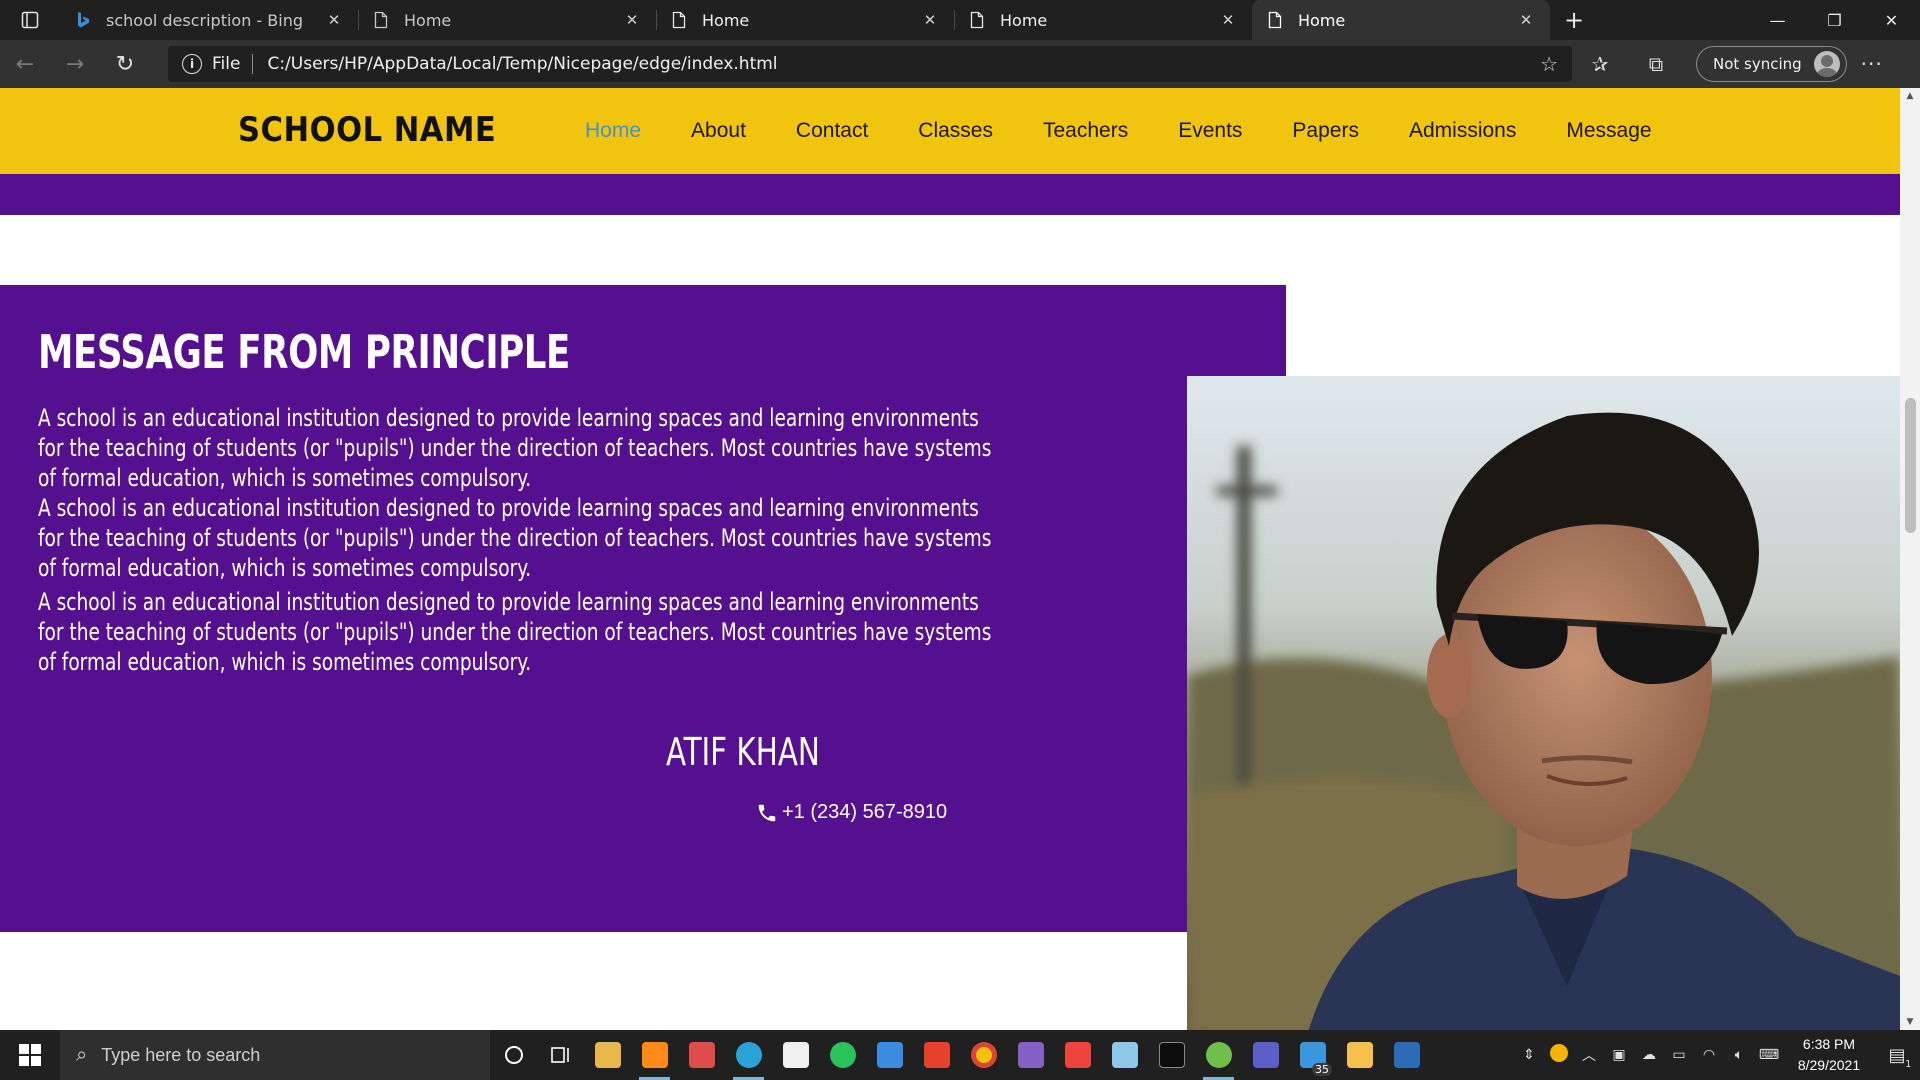 This screenshot has width=1920, height=1080. What do you see at coordinates (1210, 131) in the screenshot?
I see `nav-events: Events` at bounding box center [1210, 131].